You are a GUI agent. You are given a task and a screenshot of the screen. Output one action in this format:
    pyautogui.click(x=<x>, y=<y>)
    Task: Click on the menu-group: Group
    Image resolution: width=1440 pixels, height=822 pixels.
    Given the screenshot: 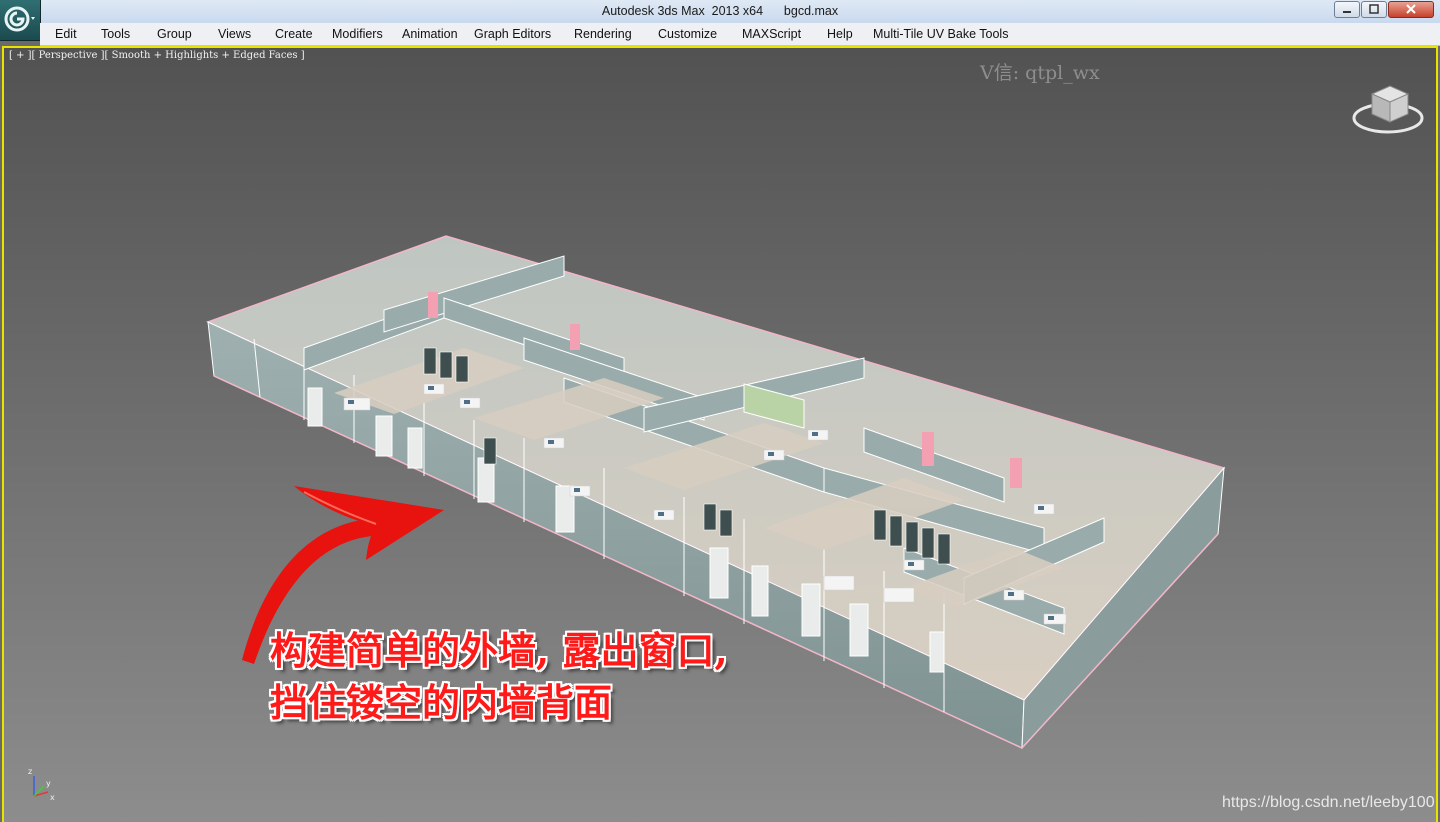 What is the action you would take?
    pyautogui.click(x=174, y=34)
    